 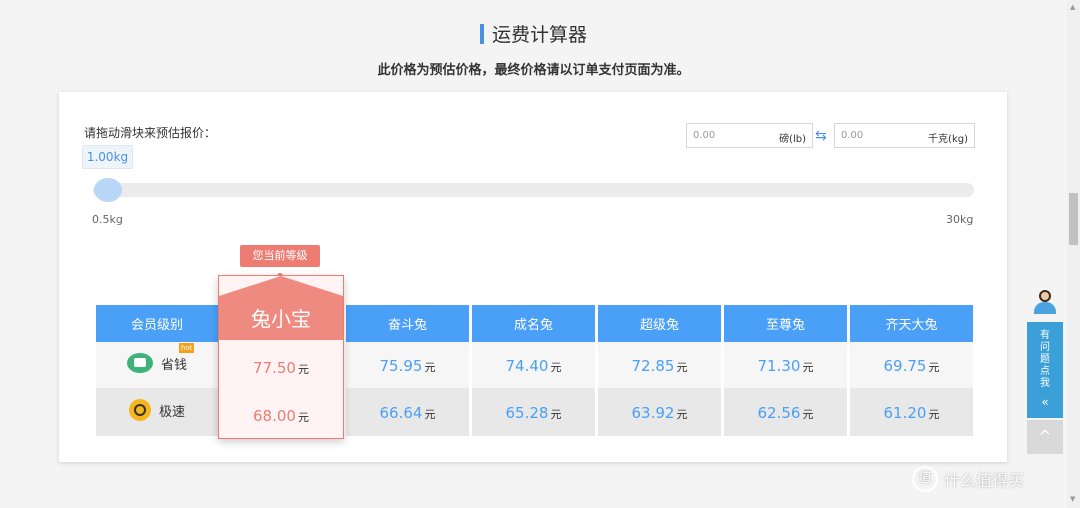 I want to click on page-scrollbar: ▲ ▼, so click(x=1073, y=254).